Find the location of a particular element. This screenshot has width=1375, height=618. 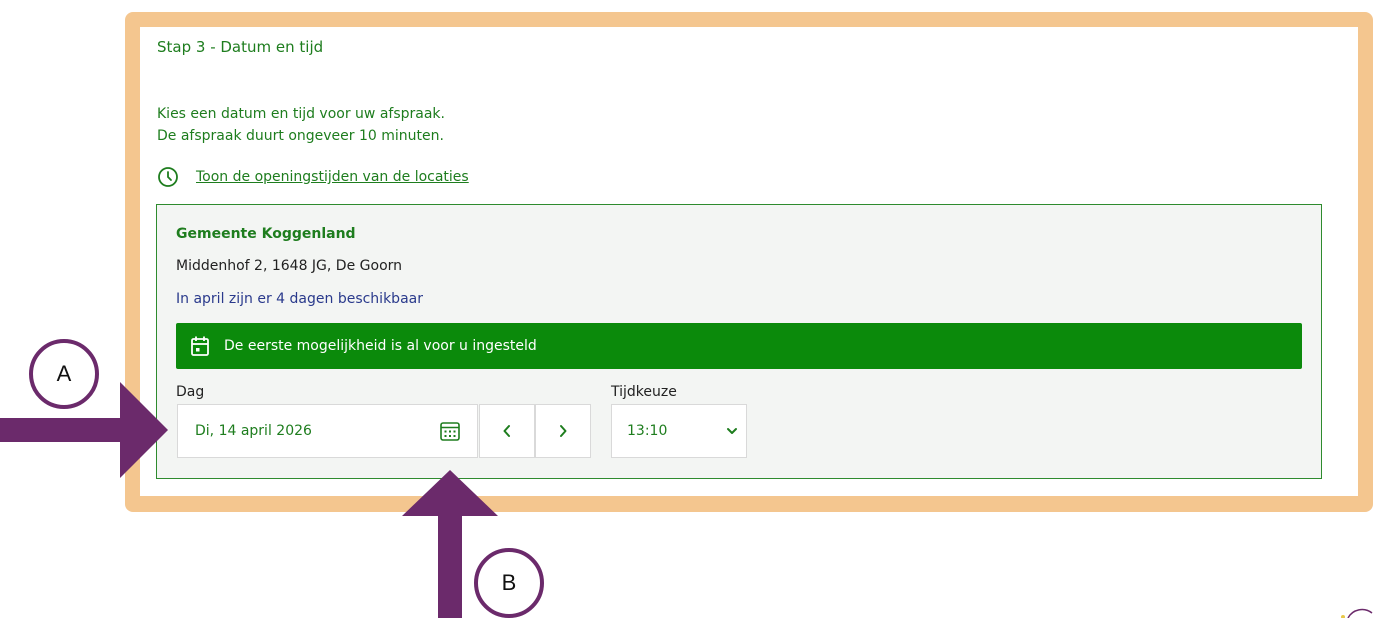

corner-arc-icon is located at coordinates (1357, 613).